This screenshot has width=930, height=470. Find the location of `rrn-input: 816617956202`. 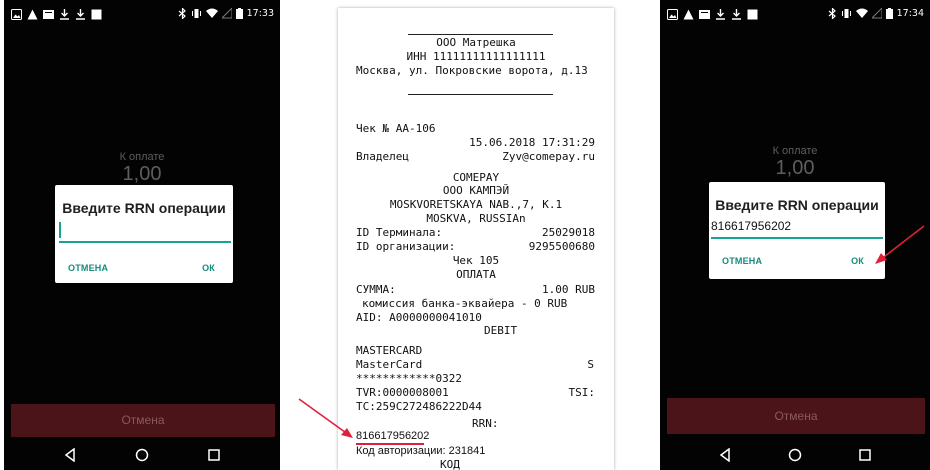

rrn-input: 816617956202 is located at coordinates (797, 228).